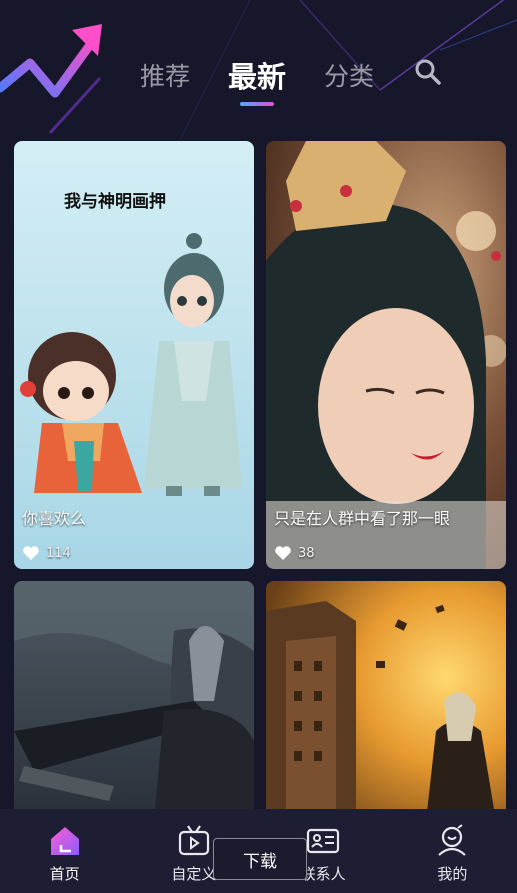 The image size is (517, 893). I want to click on tab-latest: 最新, so click(257, 80).